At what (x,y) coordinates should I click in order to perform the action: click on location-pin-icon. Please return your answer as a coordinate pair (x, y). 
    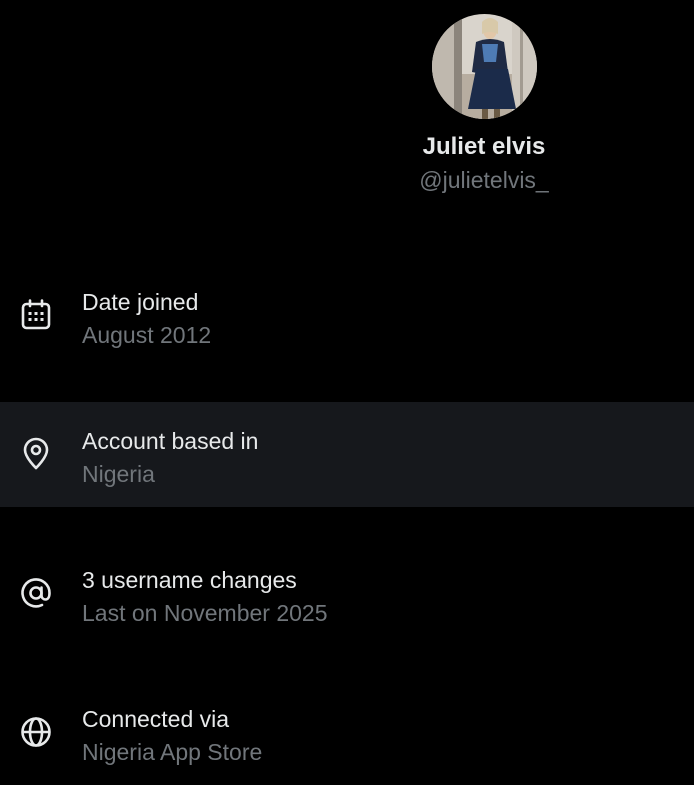
    Looking at the image, I should click on (36, 454).